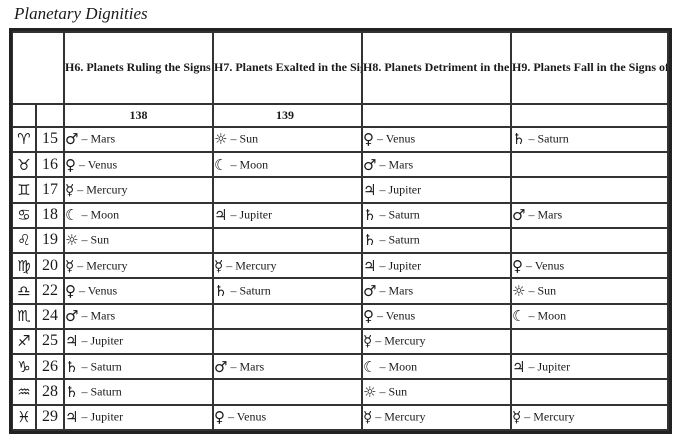 The width and height of the screenshot is (679, 444). What do you see at coordinates (590, 418) in the screenshot?
I see `fall-cell: ☿ – Mercury` at bounding box center [590, 418].